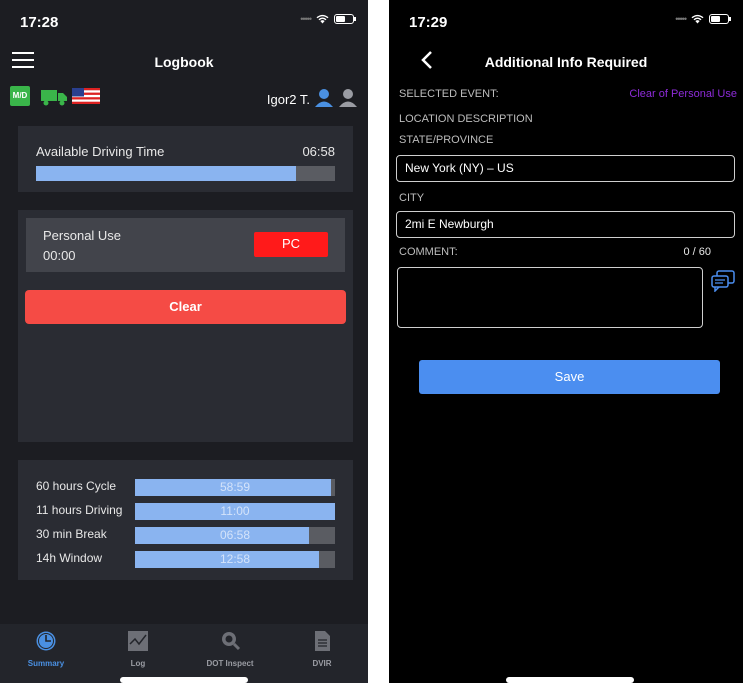 The height and width of the screenshot is (683, 743). What do you see at coordinates (46, 653) in the screenshot?
I see `tab-summary: Summary` at bounding box center [46, 653].